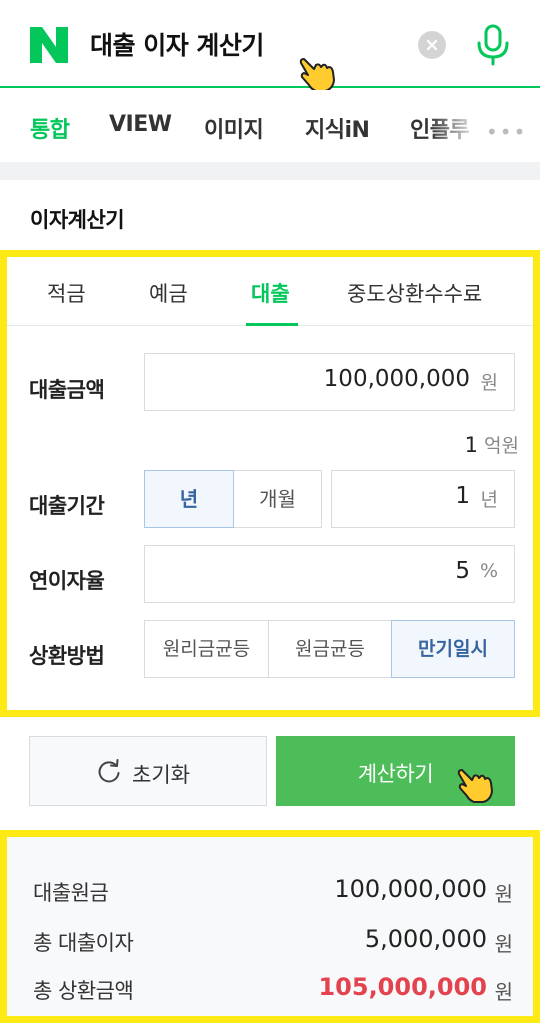 This screenshot has height=1023, width=540. I want to click on repayment-method-label: 상환방법, so click(67, 656).